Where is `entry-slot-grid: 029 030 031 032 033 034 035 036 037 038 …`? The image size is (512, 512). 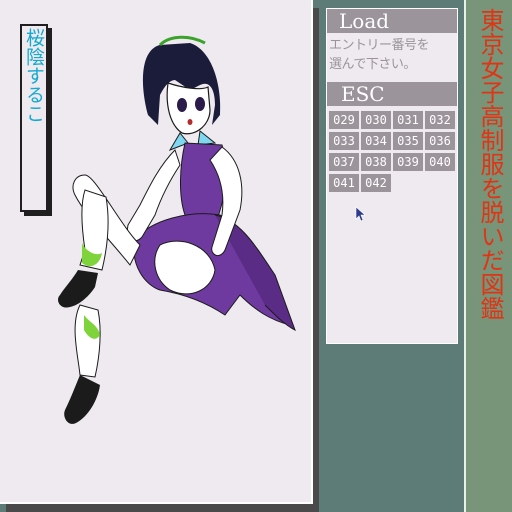 entry-slot-grid: 029 030 031 032 033 034 035 036 037 038 … is located at coordinates (393, 151).